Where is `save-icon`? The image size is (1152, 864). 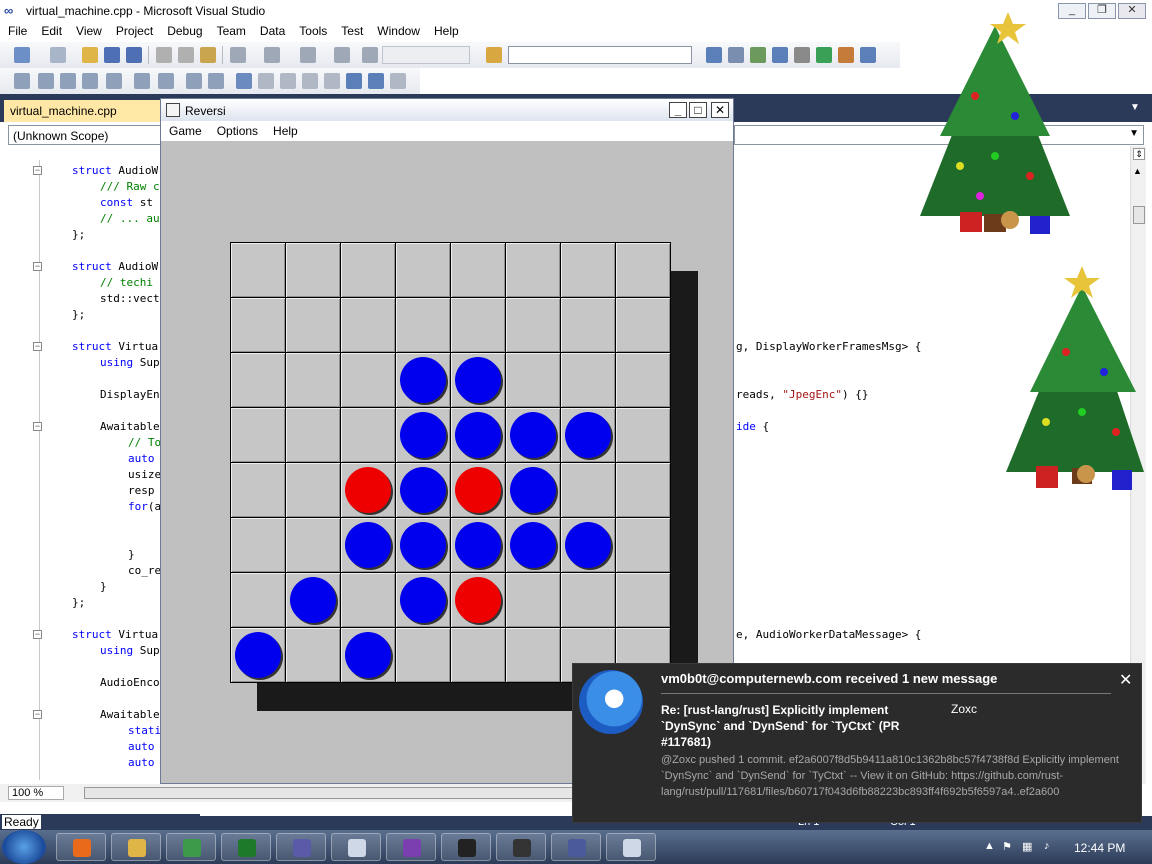
save-icon is located at coordinates (112, 55).